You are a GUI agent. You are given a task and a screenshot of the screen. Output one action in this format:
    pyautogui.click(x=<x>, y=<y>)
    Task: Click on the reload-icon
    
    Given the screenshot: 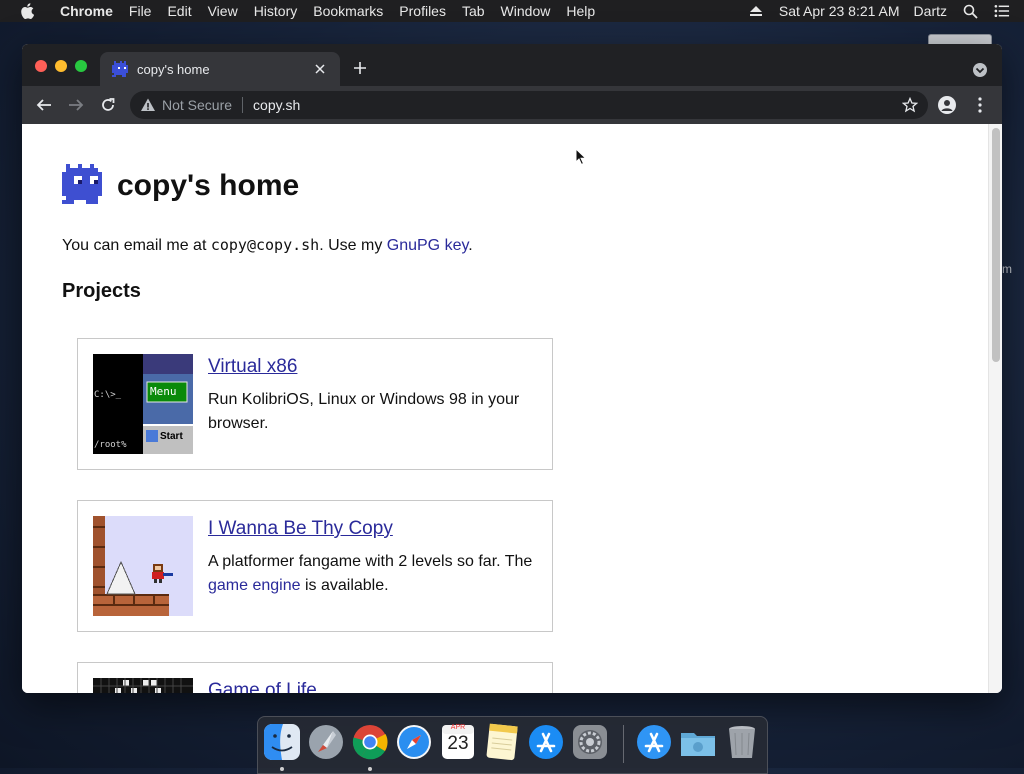 What is the action you would take?
    pyautogui.click(x=108, y=105)
    